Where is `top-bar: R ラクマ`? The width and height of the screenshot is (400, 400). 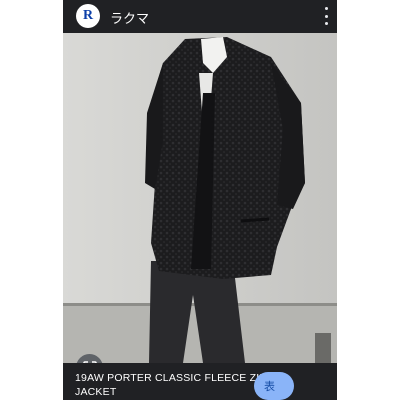 top-bar: R ラクマ is located at coordinates (200, 16).